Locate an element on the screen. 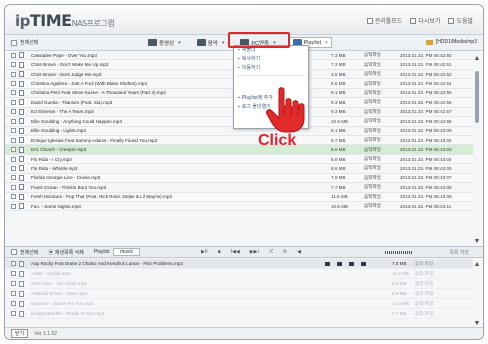  save-list-button: 목록 저장 is located at coordinates (459, 252).